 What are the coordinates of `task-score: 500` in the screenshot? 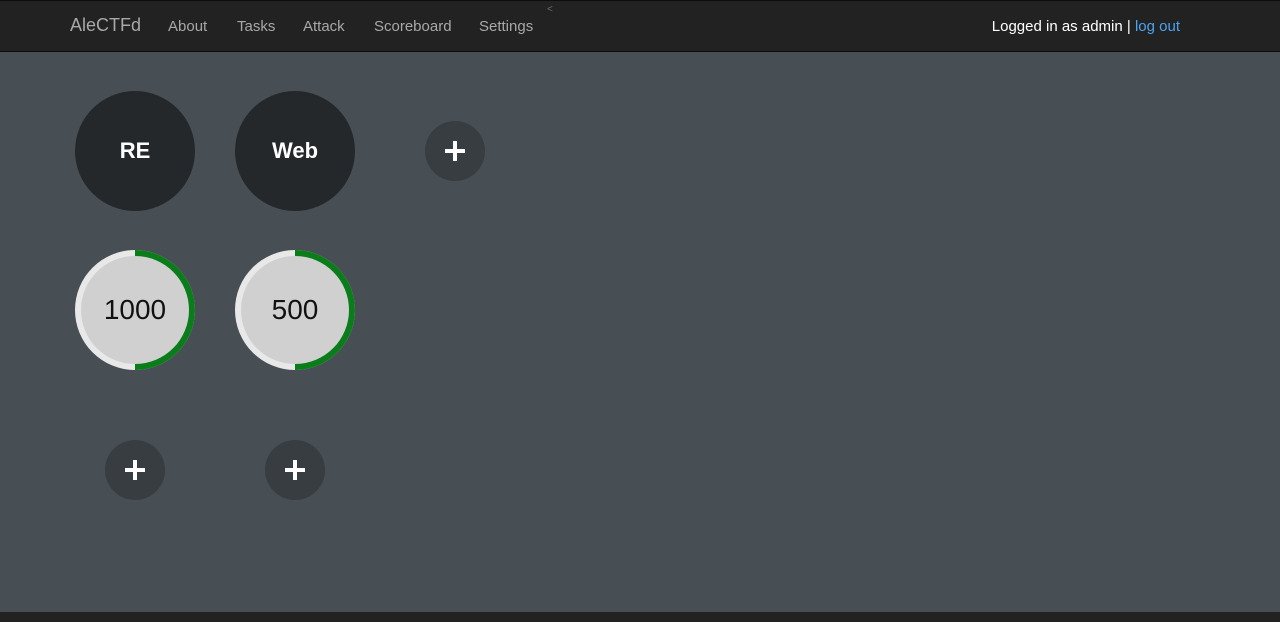 It's located at (295, 309).